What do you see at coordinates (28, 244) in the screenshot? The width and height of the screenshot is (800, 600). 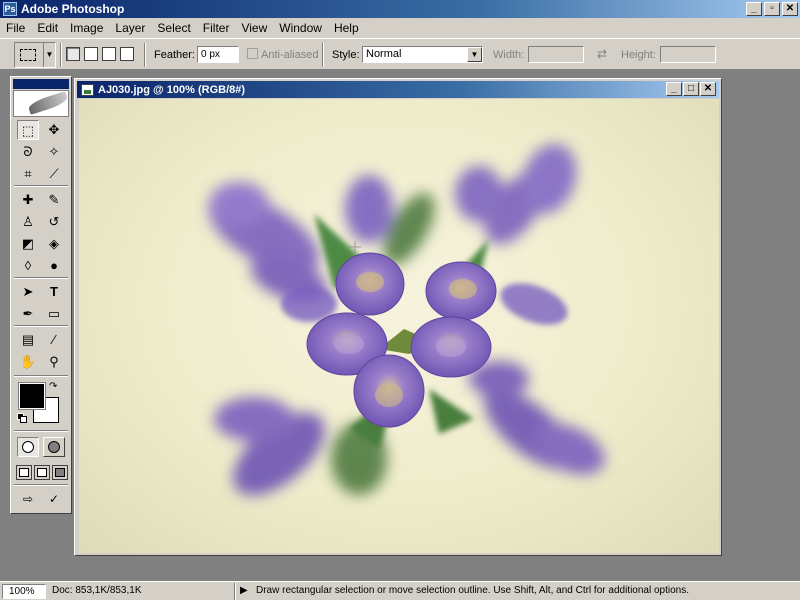 I see `eraser-tool: ◩` at bounding box center [28, 244].